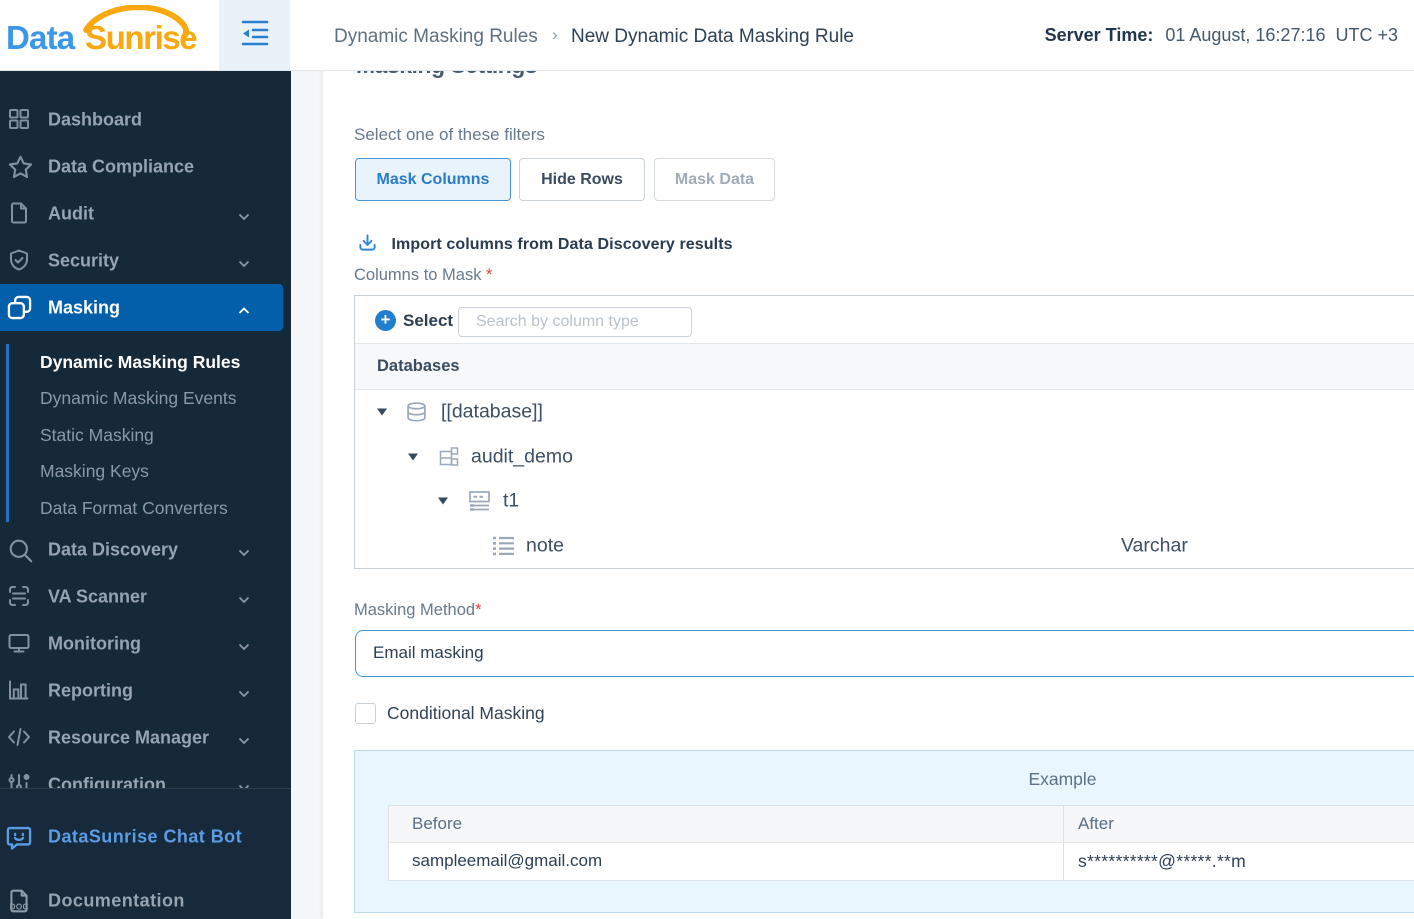  What do you see at coordinates (141, 37) in the screenshot?
I see `svg-text: Sunrise` at bounding box center [141, 37].